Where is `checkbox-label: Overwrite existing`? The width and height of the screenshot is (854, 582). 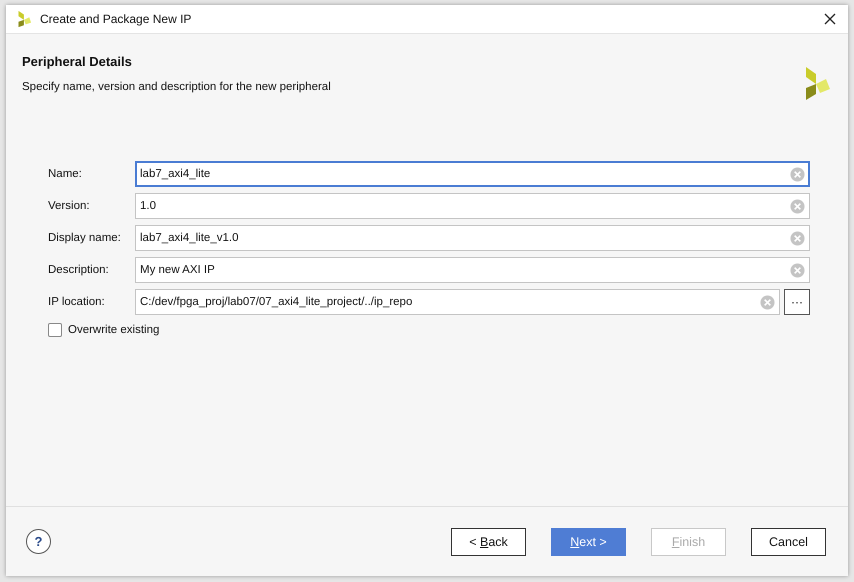
checkbox-label: Overwrite existing is located at coordinates (114, 330).